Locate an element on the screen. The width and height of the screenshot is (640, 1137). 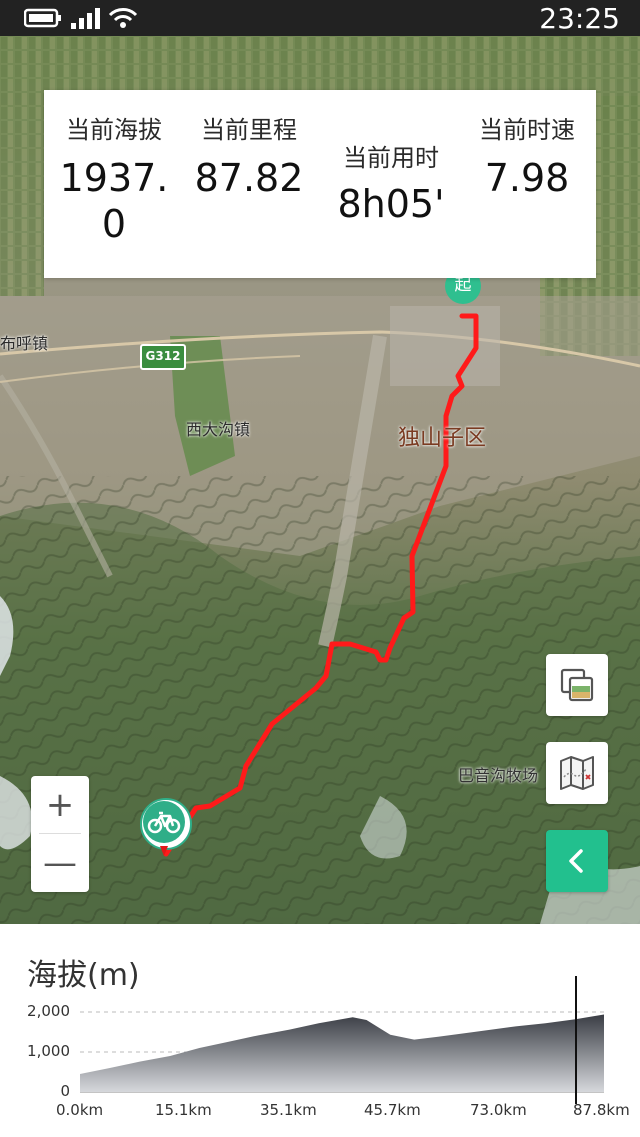
x-tick-label: 15.1km is located at coordinates (183, 1110).